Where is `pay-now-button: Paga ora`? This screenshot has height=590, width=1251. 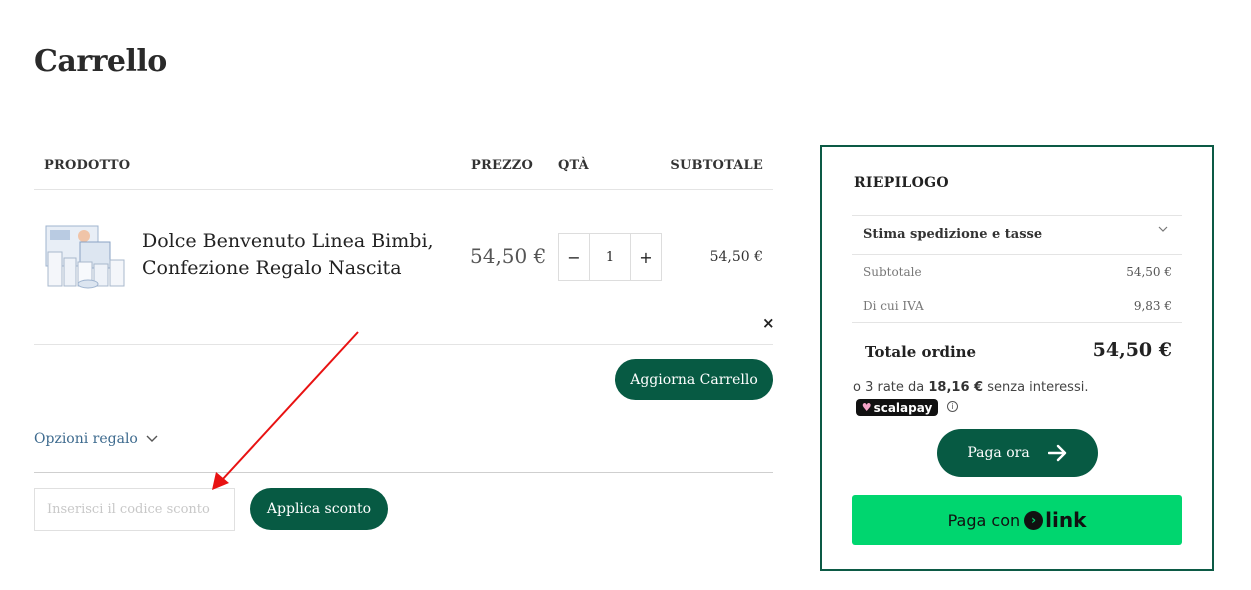
pay-now-button: Paga ora is located at coordinates (1017, 453).